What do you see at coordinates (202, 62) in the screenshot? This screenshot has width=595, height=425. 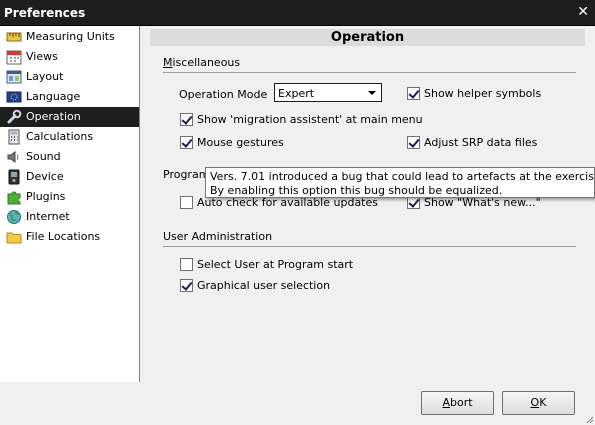 I see `section-miscellaneous: Miscellaneous` at bounding box center [202, 62].